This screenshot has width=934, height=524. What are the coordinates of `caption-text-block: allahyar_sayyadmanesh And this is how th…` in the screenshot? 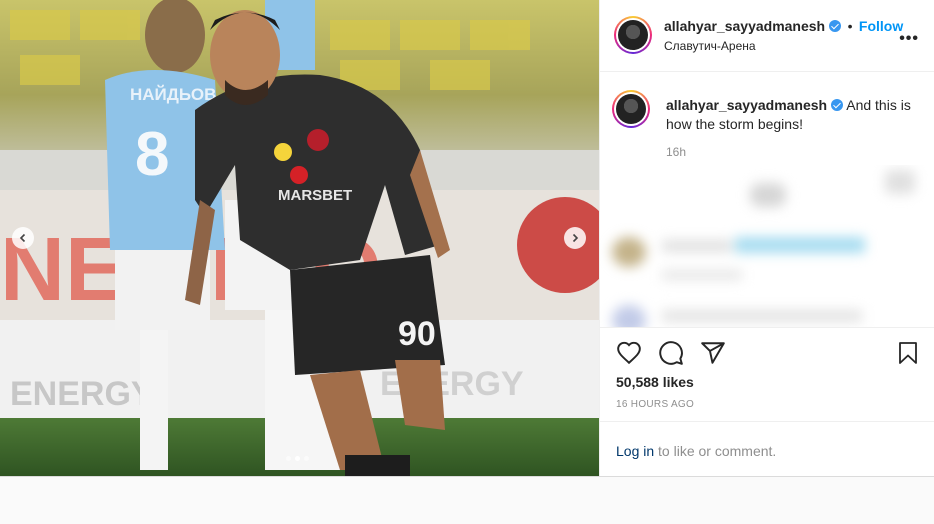 It's located at (793, 115).